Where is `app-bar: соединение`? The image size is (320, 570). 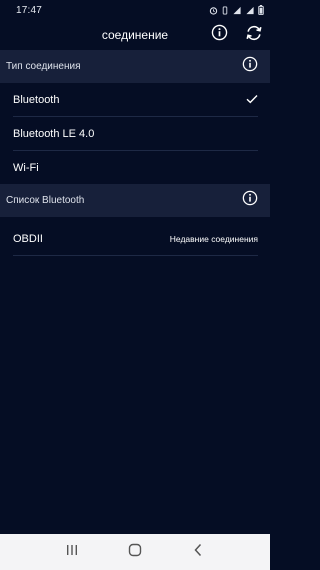
app-bar: соединение is located at coordinates (135, 35).